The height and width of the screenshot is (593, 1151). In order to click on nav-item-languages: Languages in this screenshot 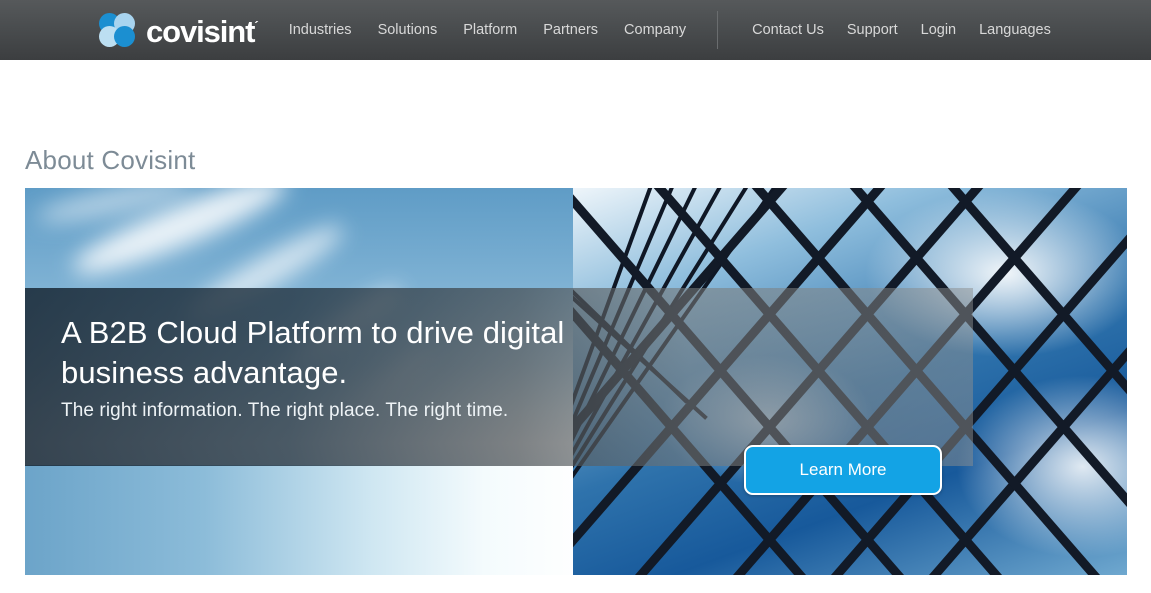, I will do `click(1015, 30)`.